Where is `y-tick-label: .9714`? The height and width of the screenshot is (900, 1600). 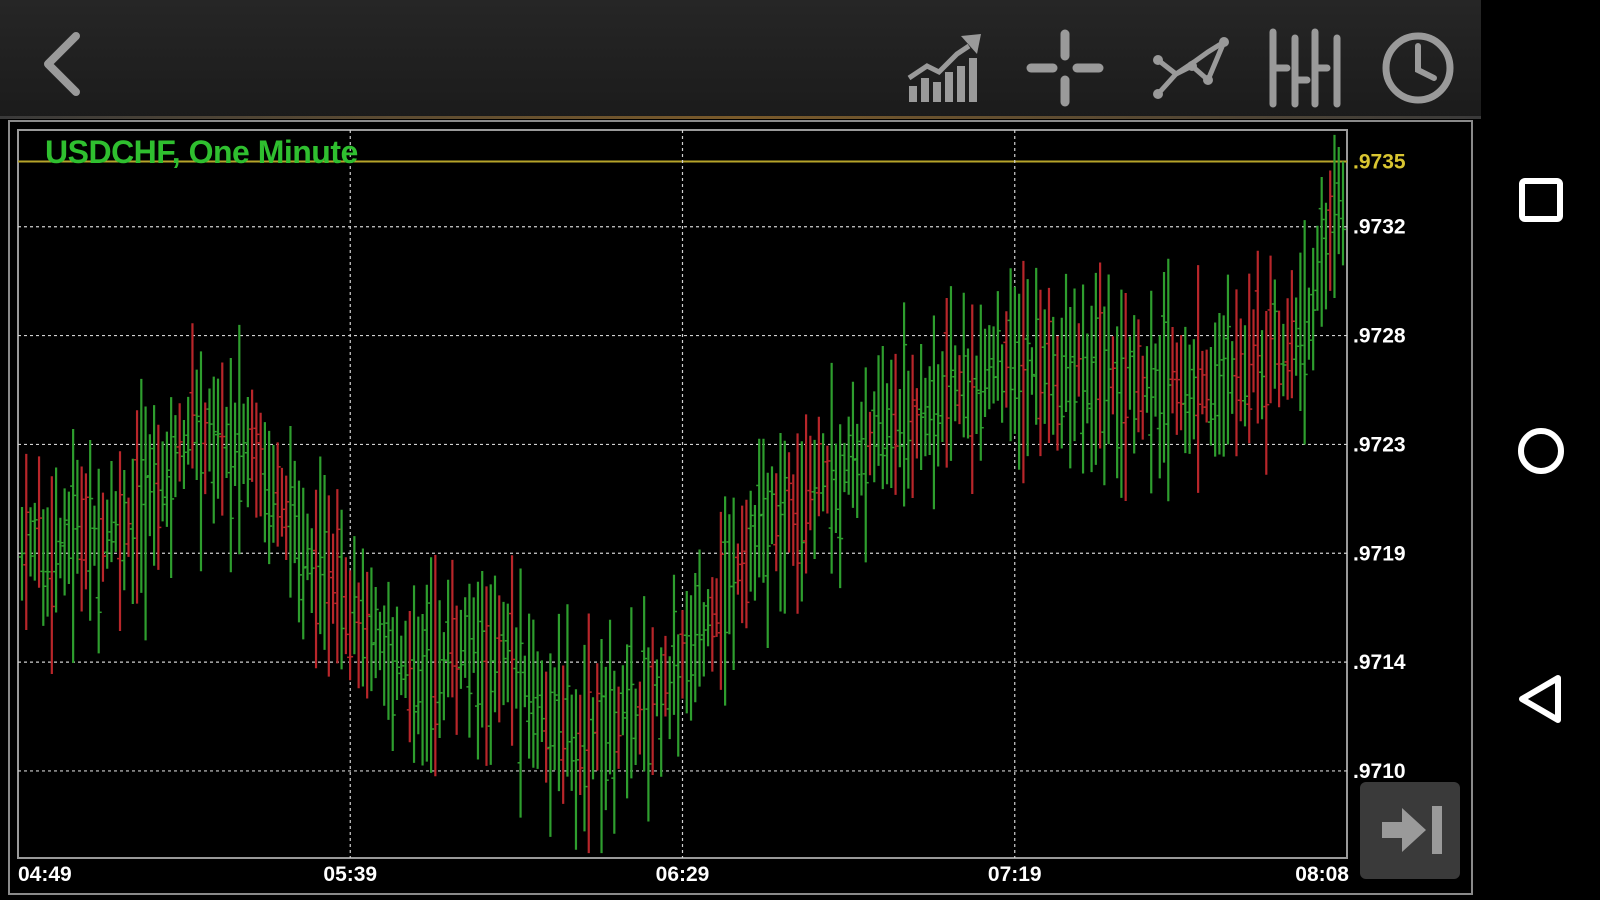 y-tick-label: .9714 is located at coordinates (1379, 662).